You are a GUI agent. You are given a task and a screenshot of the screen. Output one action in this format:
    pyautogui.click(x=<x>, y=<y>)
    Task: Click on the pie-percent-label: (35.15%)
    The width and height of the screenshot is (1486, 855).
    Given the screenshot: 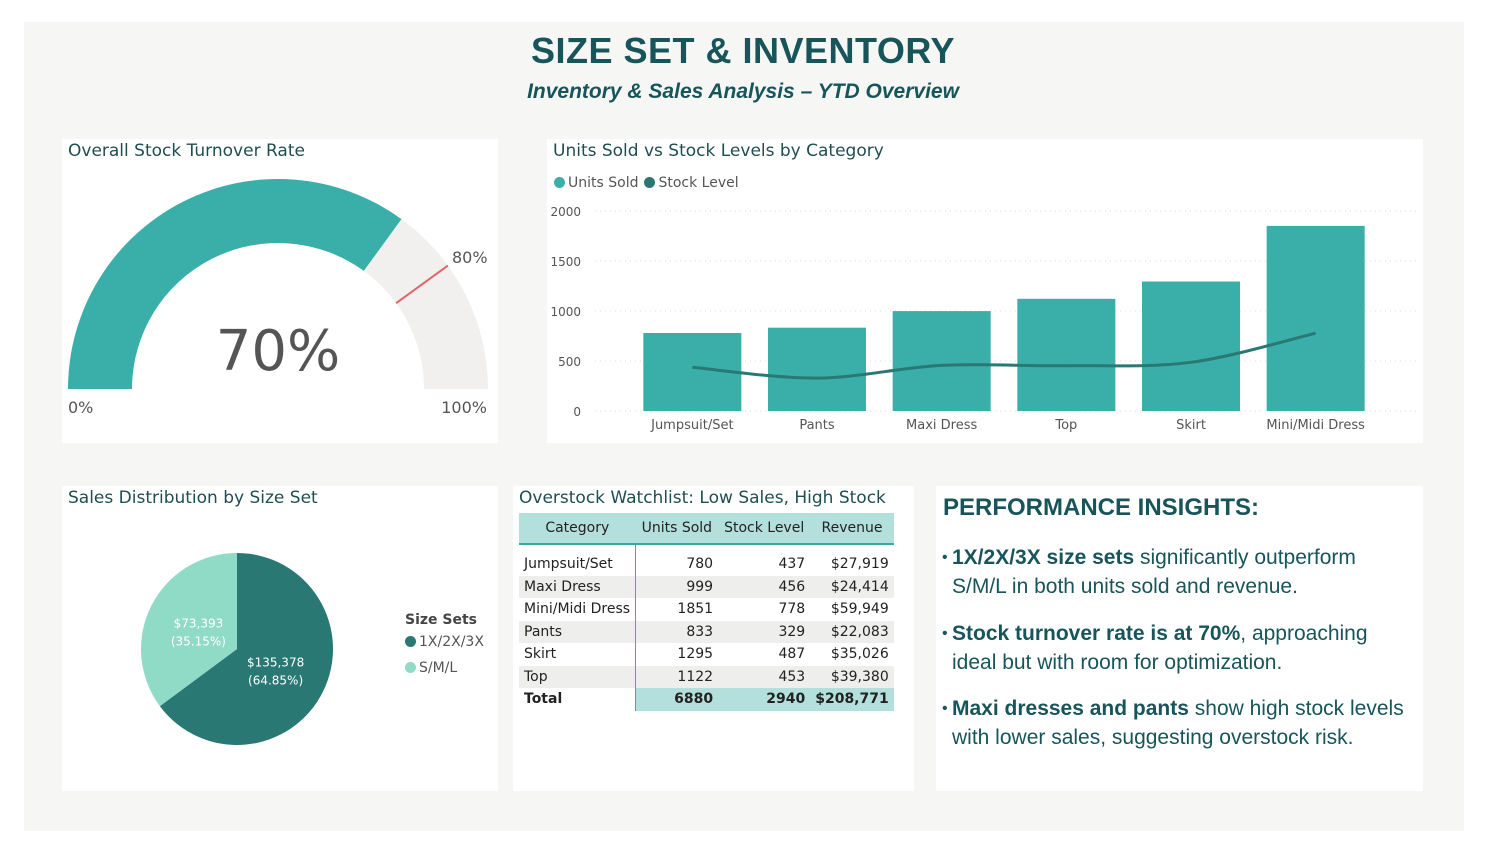 What is the action you would take?
    pyautogui.click(x=198, y=642)
    